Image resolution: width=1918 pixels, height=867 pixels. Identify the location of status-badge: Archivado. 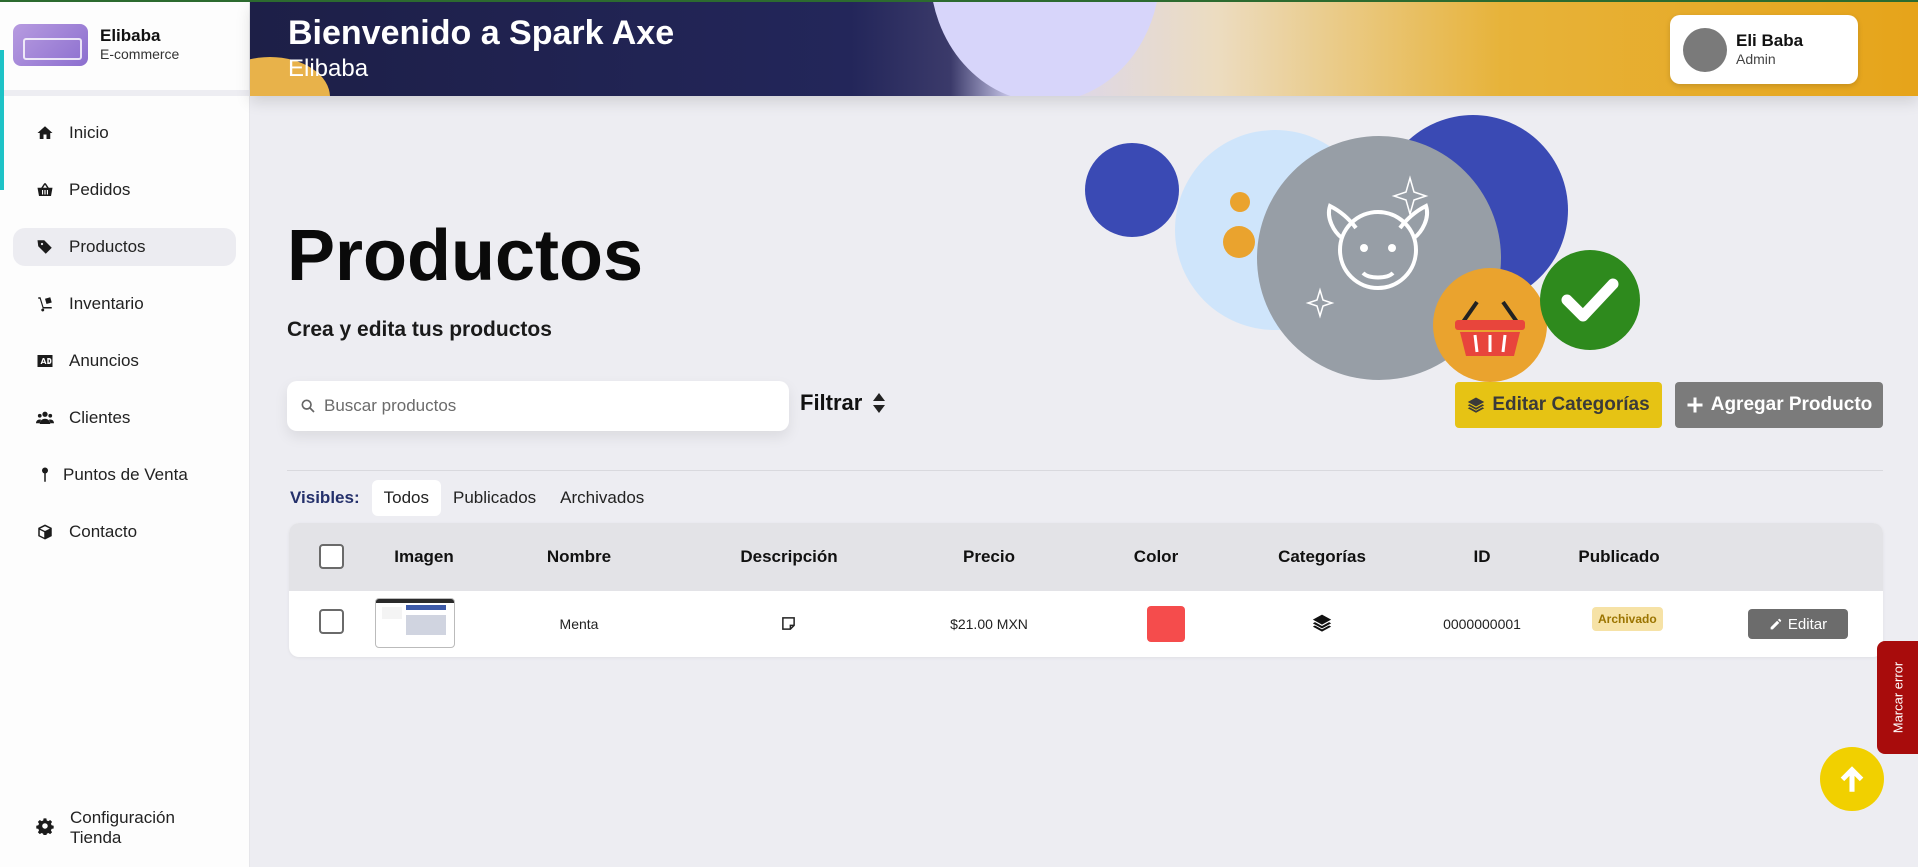
(1627, 619).